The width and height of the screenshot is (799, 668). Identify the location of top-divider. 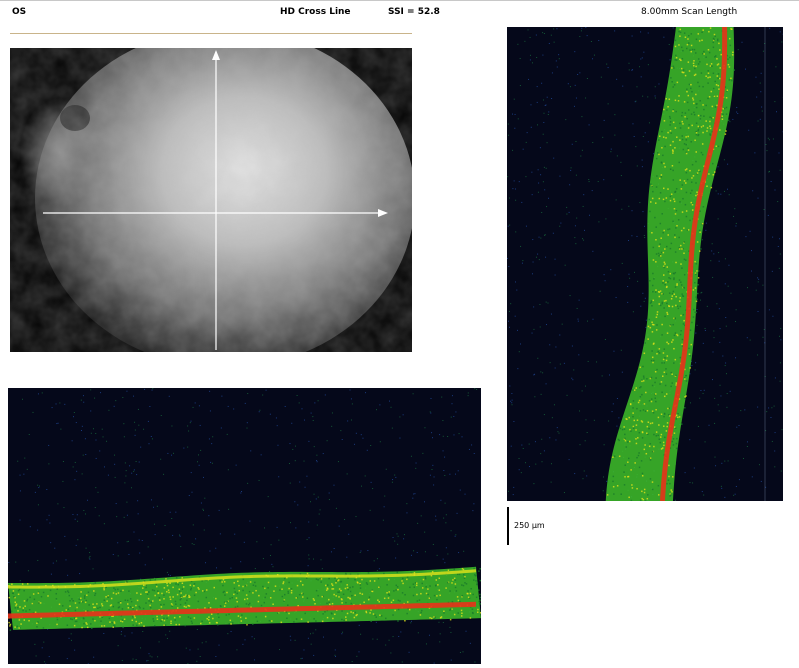
(399, 0).